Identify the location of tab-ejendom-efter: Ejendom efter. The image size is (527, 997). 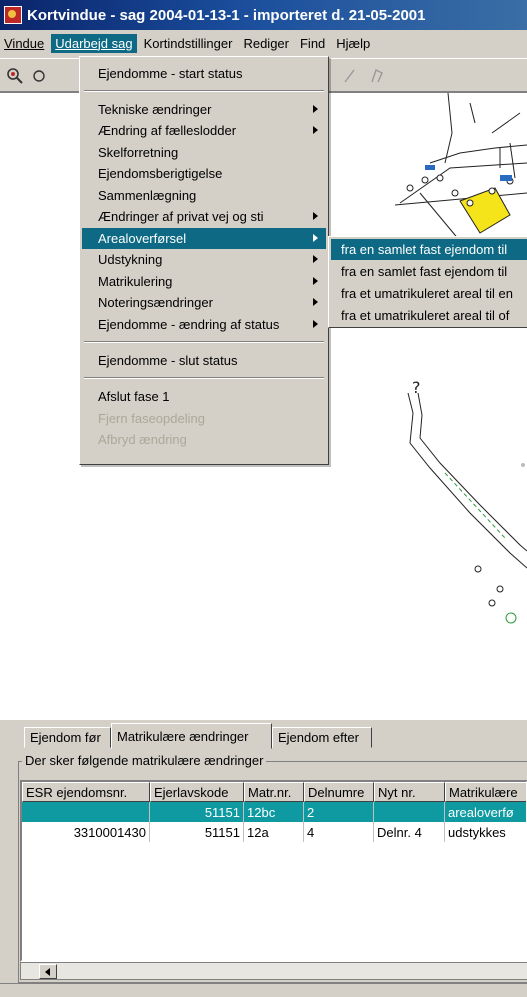
(322, 737).